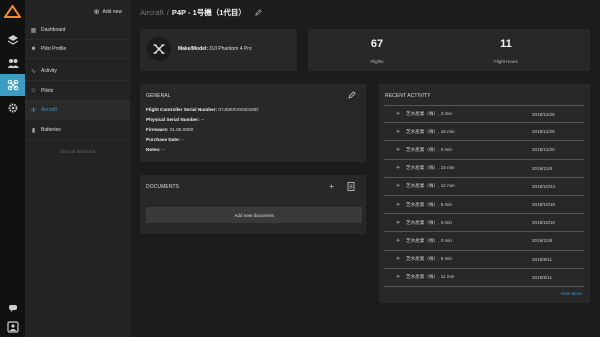  Describe the element at coordinates (484, 260) in the screenshot. I see `list-item: ✈ 芝水産業（株）, 6 min 2019/9/11` at that location.